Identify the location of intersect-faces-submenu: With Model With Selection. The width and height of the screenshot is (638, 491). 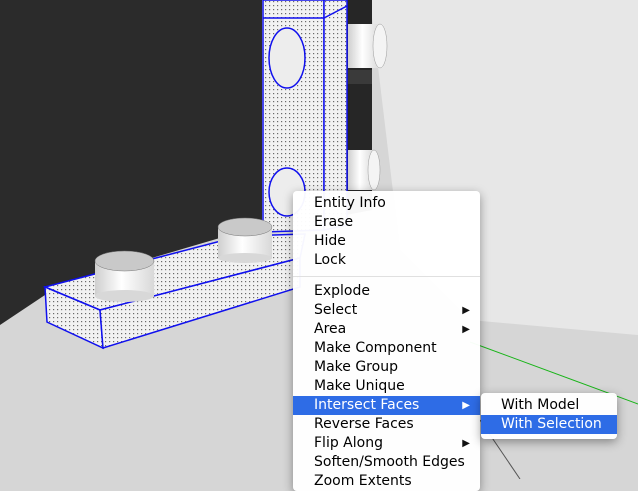
(549, 416).